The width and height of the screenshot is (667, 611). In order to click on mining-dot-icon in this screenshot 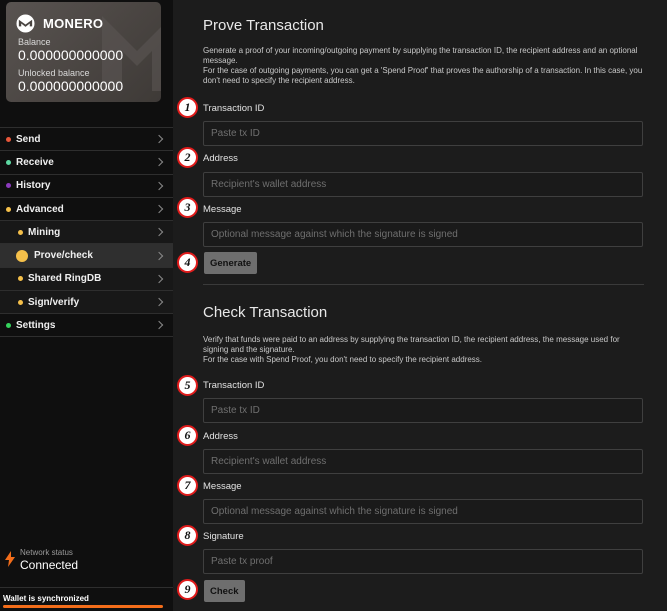, I will do `click(20, 232)`.